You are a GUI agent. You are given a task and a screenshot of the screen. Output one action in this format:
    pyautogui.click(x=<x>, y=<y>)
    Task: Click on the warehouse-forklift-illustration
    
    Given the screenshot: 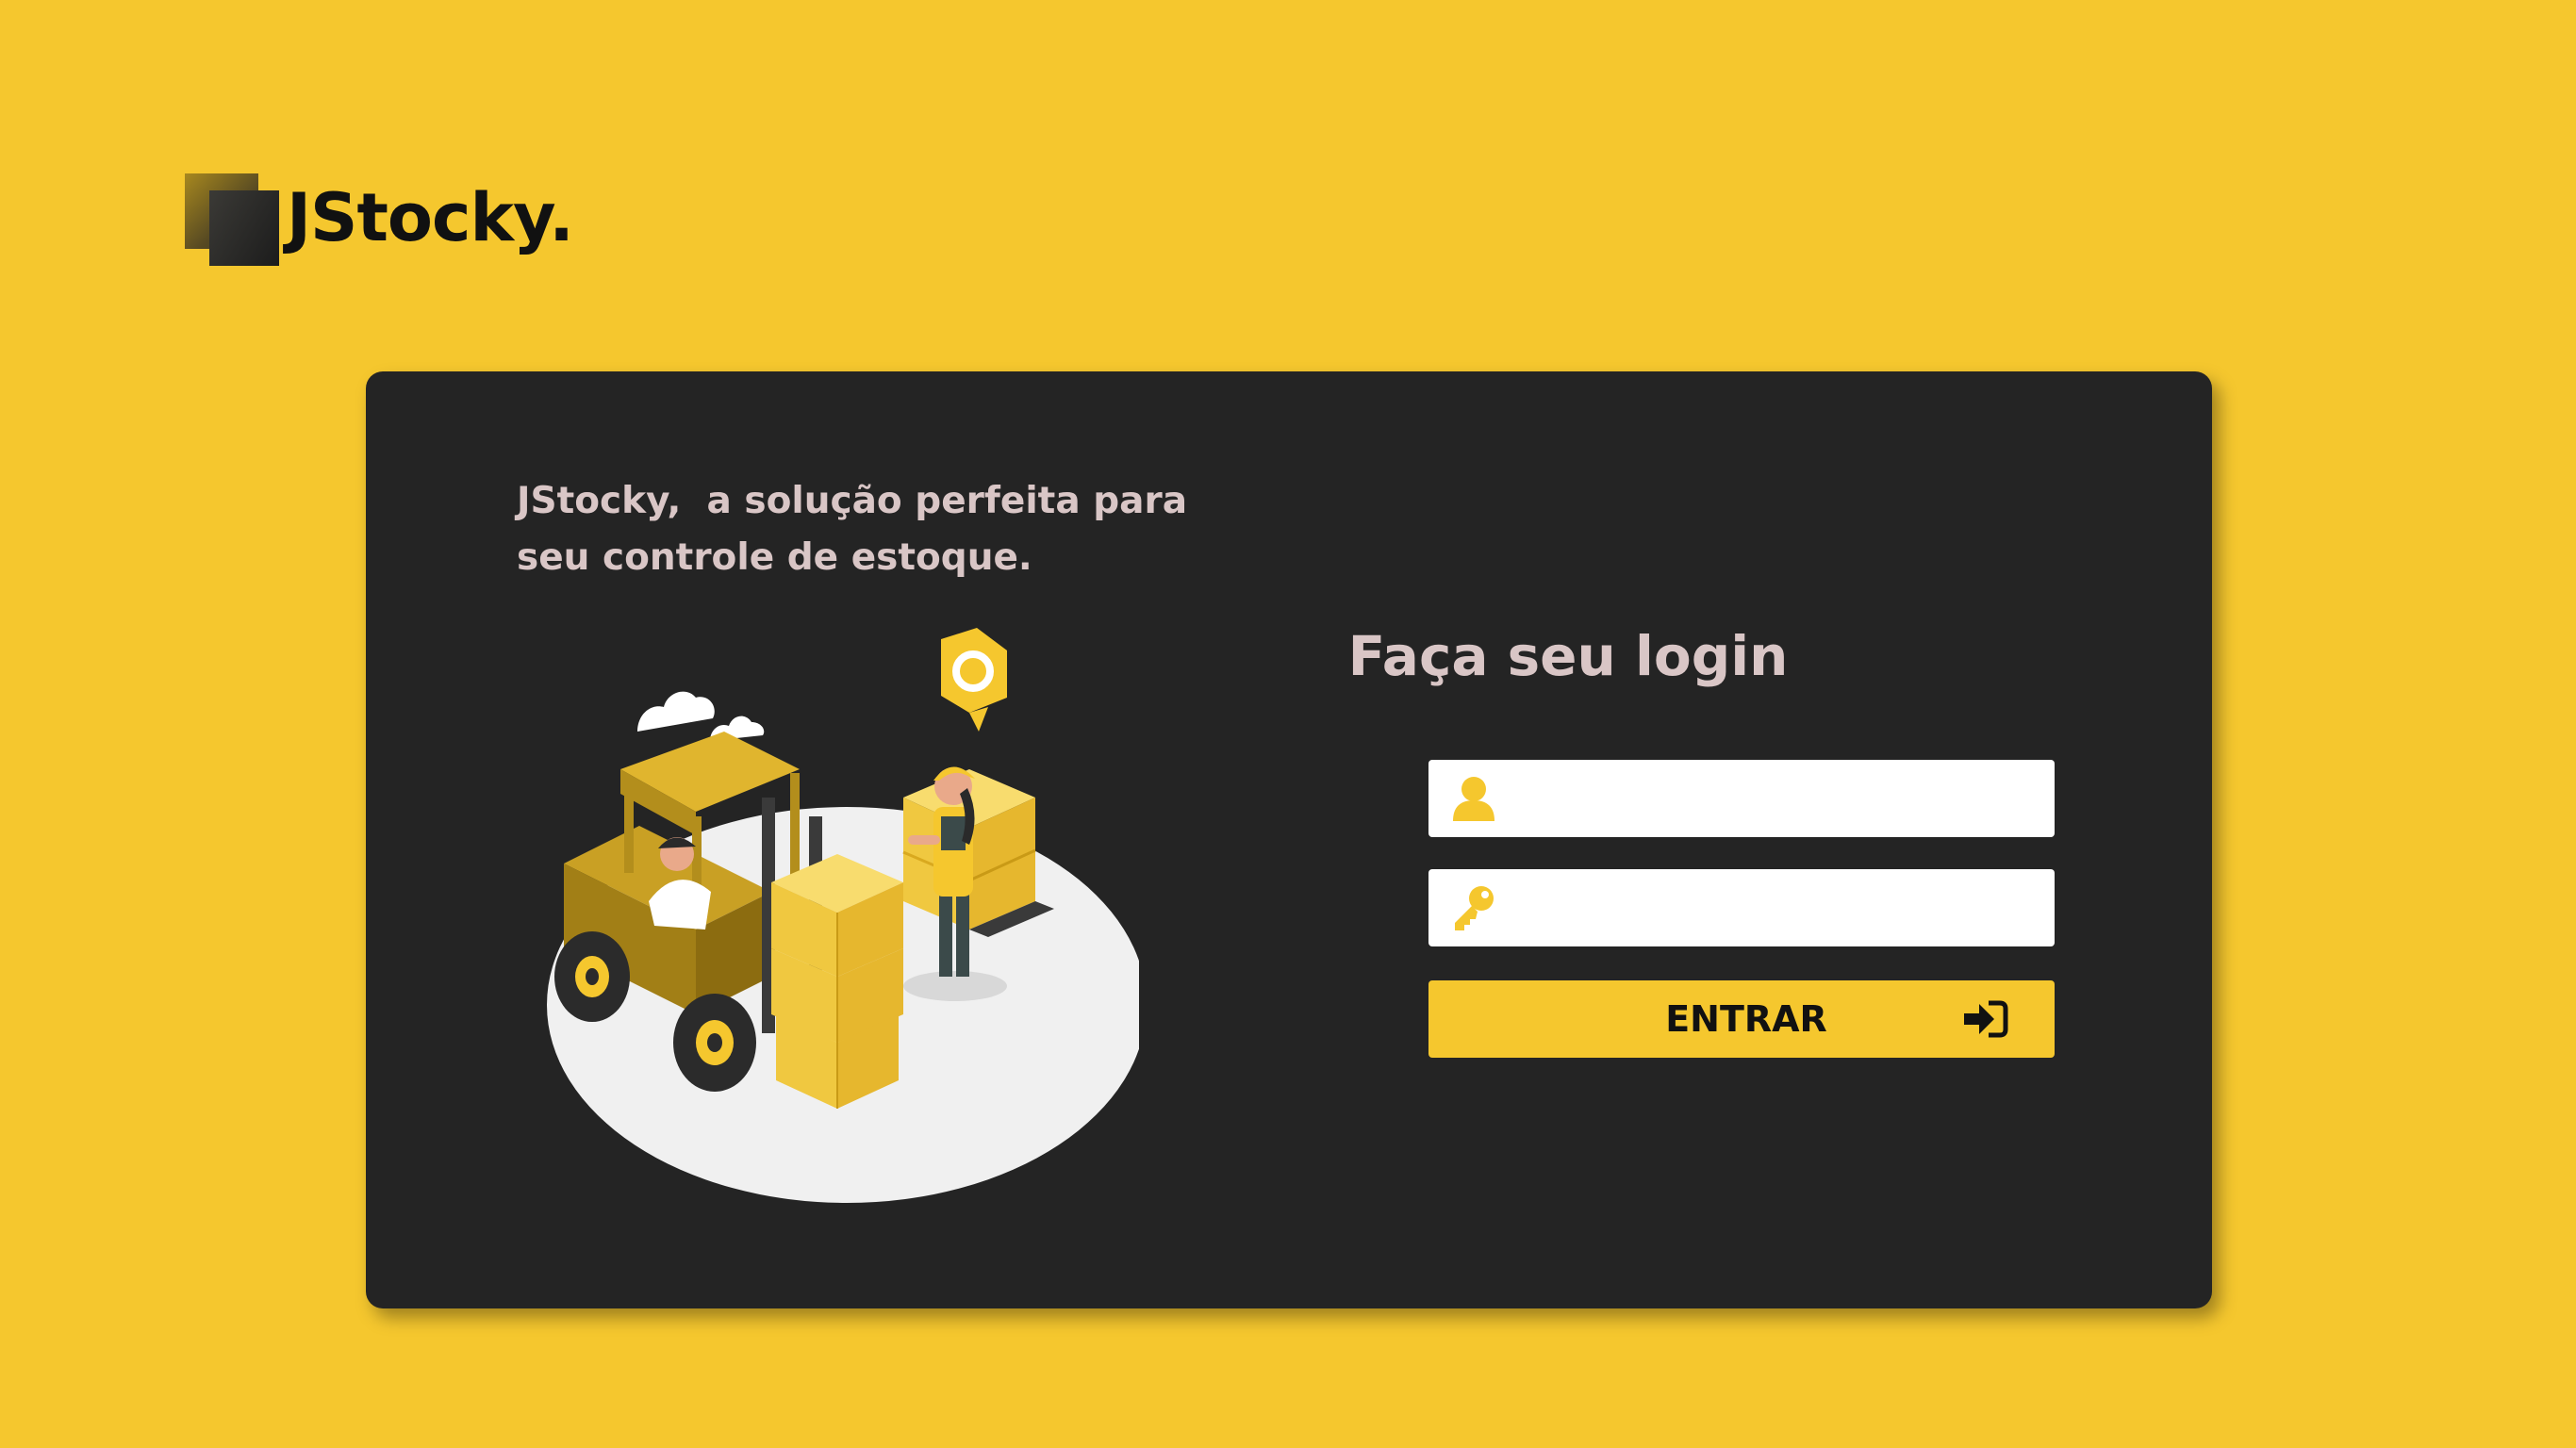 What is the action you would take?
    pyautogui.click(x=843, y=915)
    